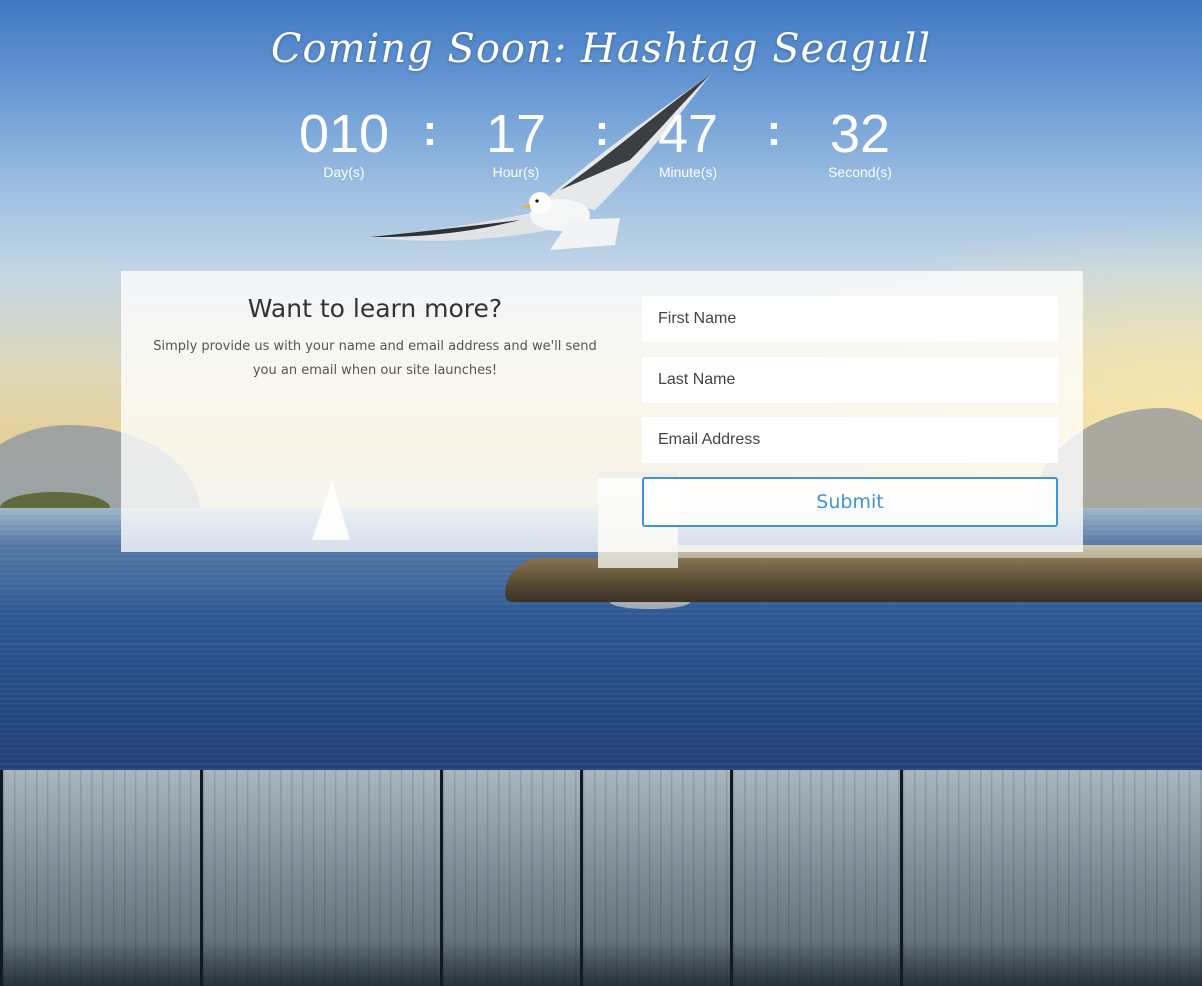 The image size is (1202, 986). I want to click on page-title: Coming Soon: Hashtag Seagull, so click(601, 49).